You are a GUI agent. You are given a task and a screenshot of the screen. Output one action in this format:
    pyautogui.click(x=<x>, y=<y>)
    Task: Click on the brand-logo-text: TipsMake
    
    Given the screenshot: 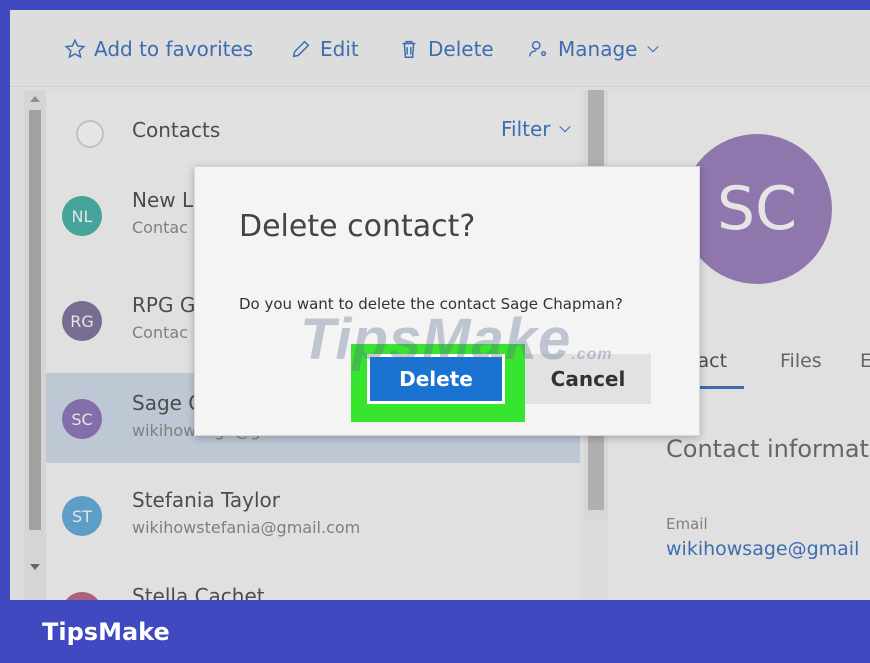 What is the action you would take?
    pyautogui.click(x=106, y=632)
    